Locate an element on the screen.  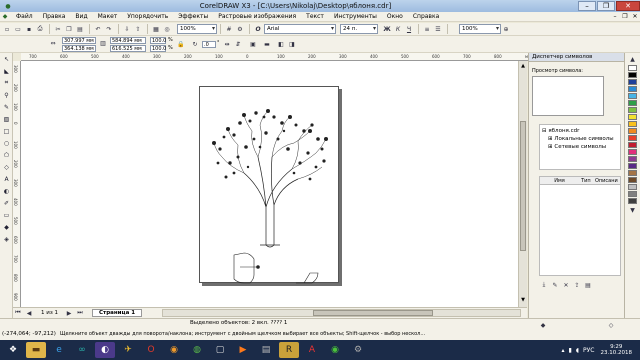
files-task-icon: ▤ is located at coordinates (266, 350).